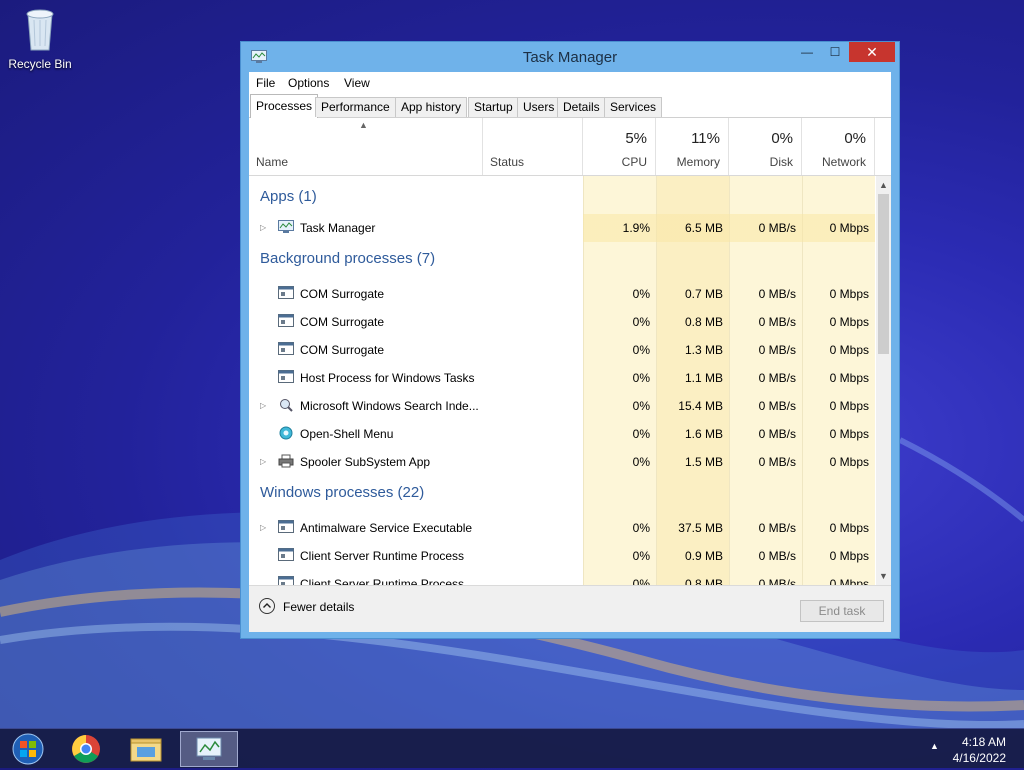 The width and height of the screenshot is (1024, 770). I want to click on process-name: Open-Shell Menu, so click(347, 434).